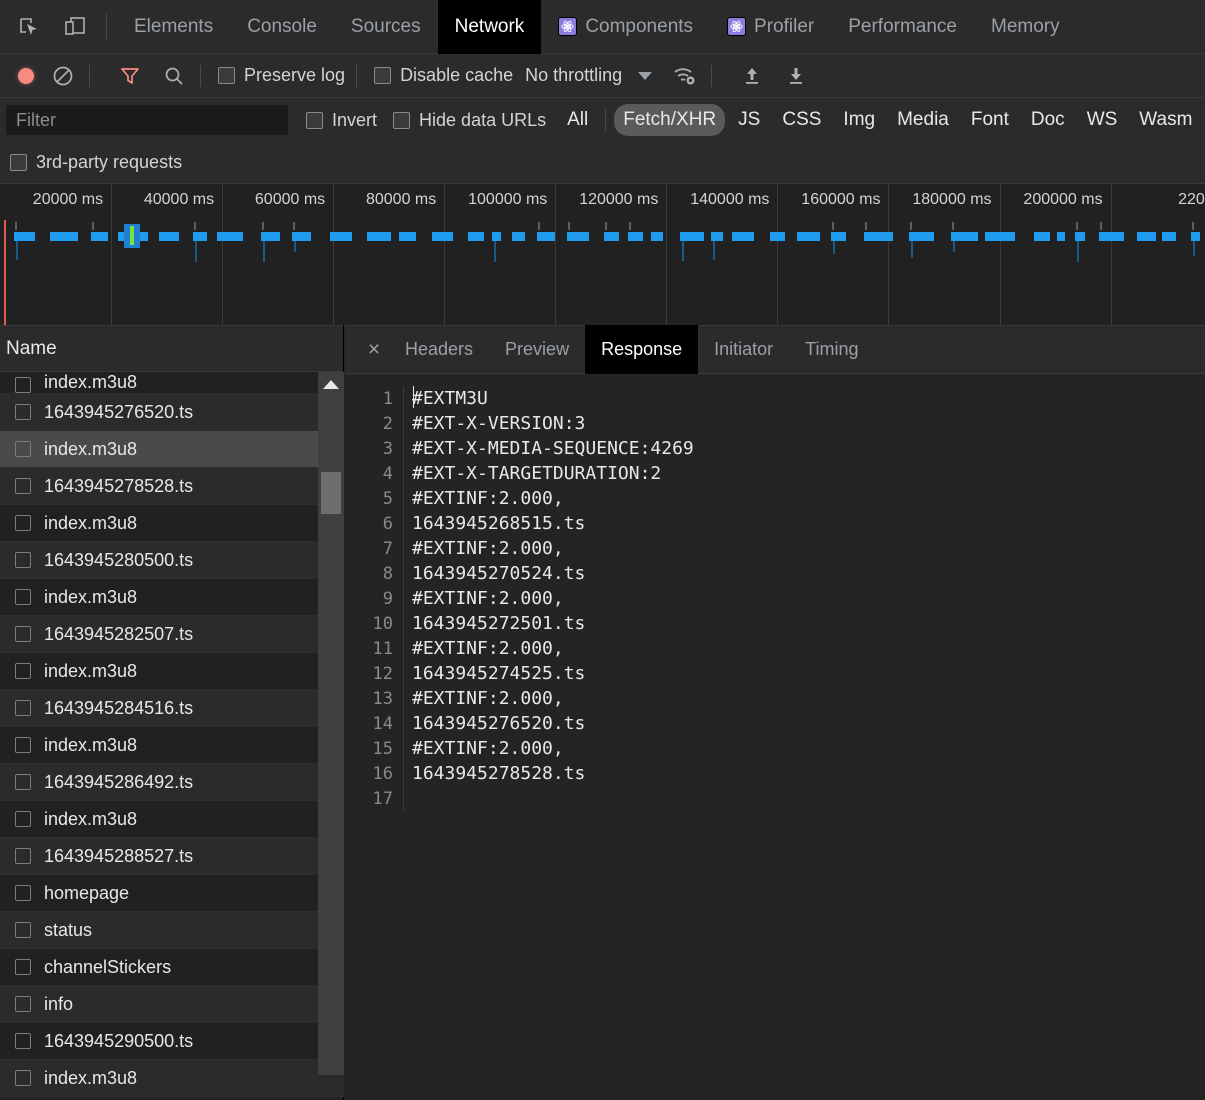 This screenshot has width=1205, height=1100. Describe the element at coordinates (282, 27) in the screenshot. I see `tab-console: Console` at that location.